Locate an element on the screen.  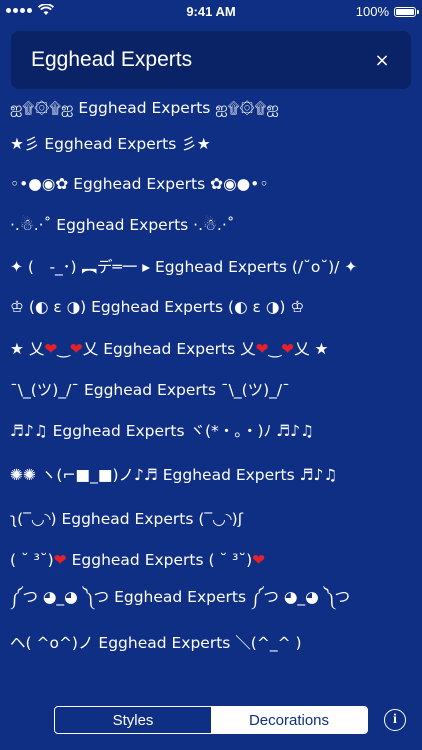
battery-percentage: 100% is located at coordinates (372, 11).